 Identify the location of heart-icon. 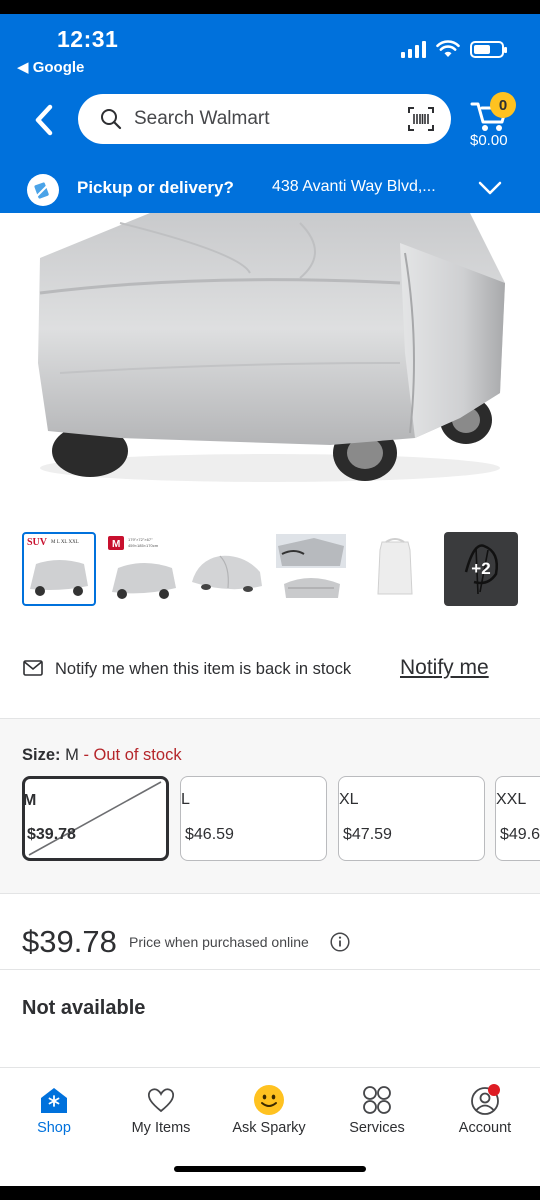
(161, 1100).